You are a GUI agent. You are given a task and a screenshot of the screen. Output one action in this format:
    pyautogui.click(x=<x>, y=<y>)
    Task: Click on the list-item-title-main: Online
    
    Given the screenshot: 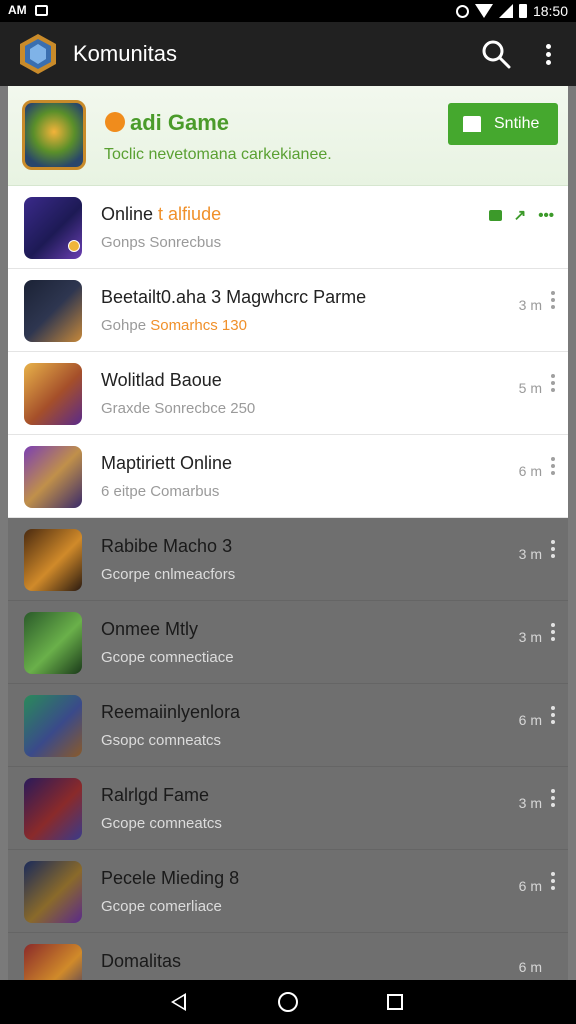 What is the action you would take?
    pyautogui.click(x=127, y=214)
    